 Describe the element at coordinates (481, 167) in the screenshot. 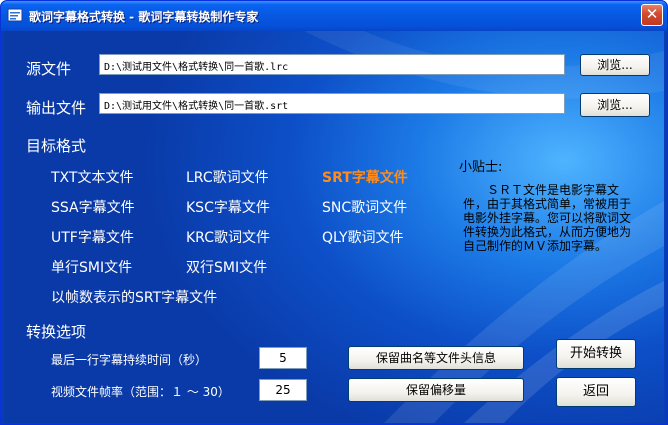

I see `tip-title: 小贴士:` at that location.